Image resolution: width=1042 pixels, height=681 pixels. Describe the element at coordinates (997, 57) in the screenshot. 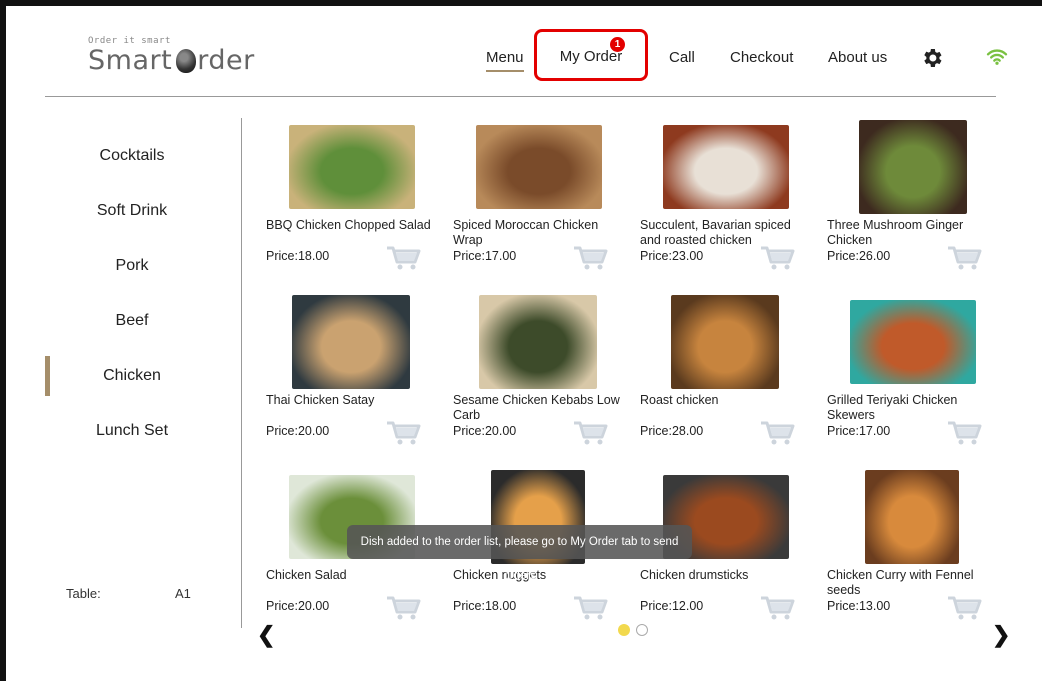

I see `wifi-icon` at that location.